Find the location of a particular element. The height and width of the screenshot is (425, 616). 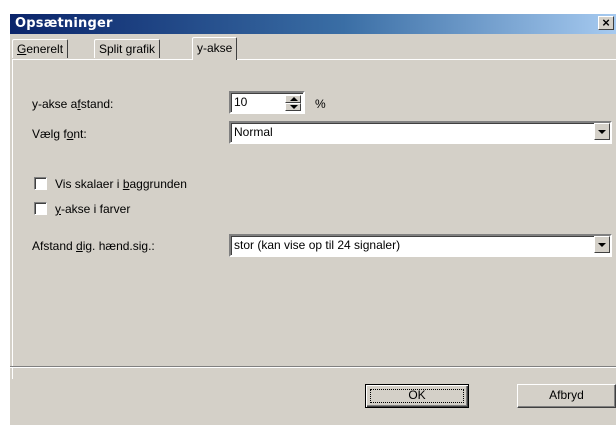

show-scales-checkbox is located at coordinates (40, 183).